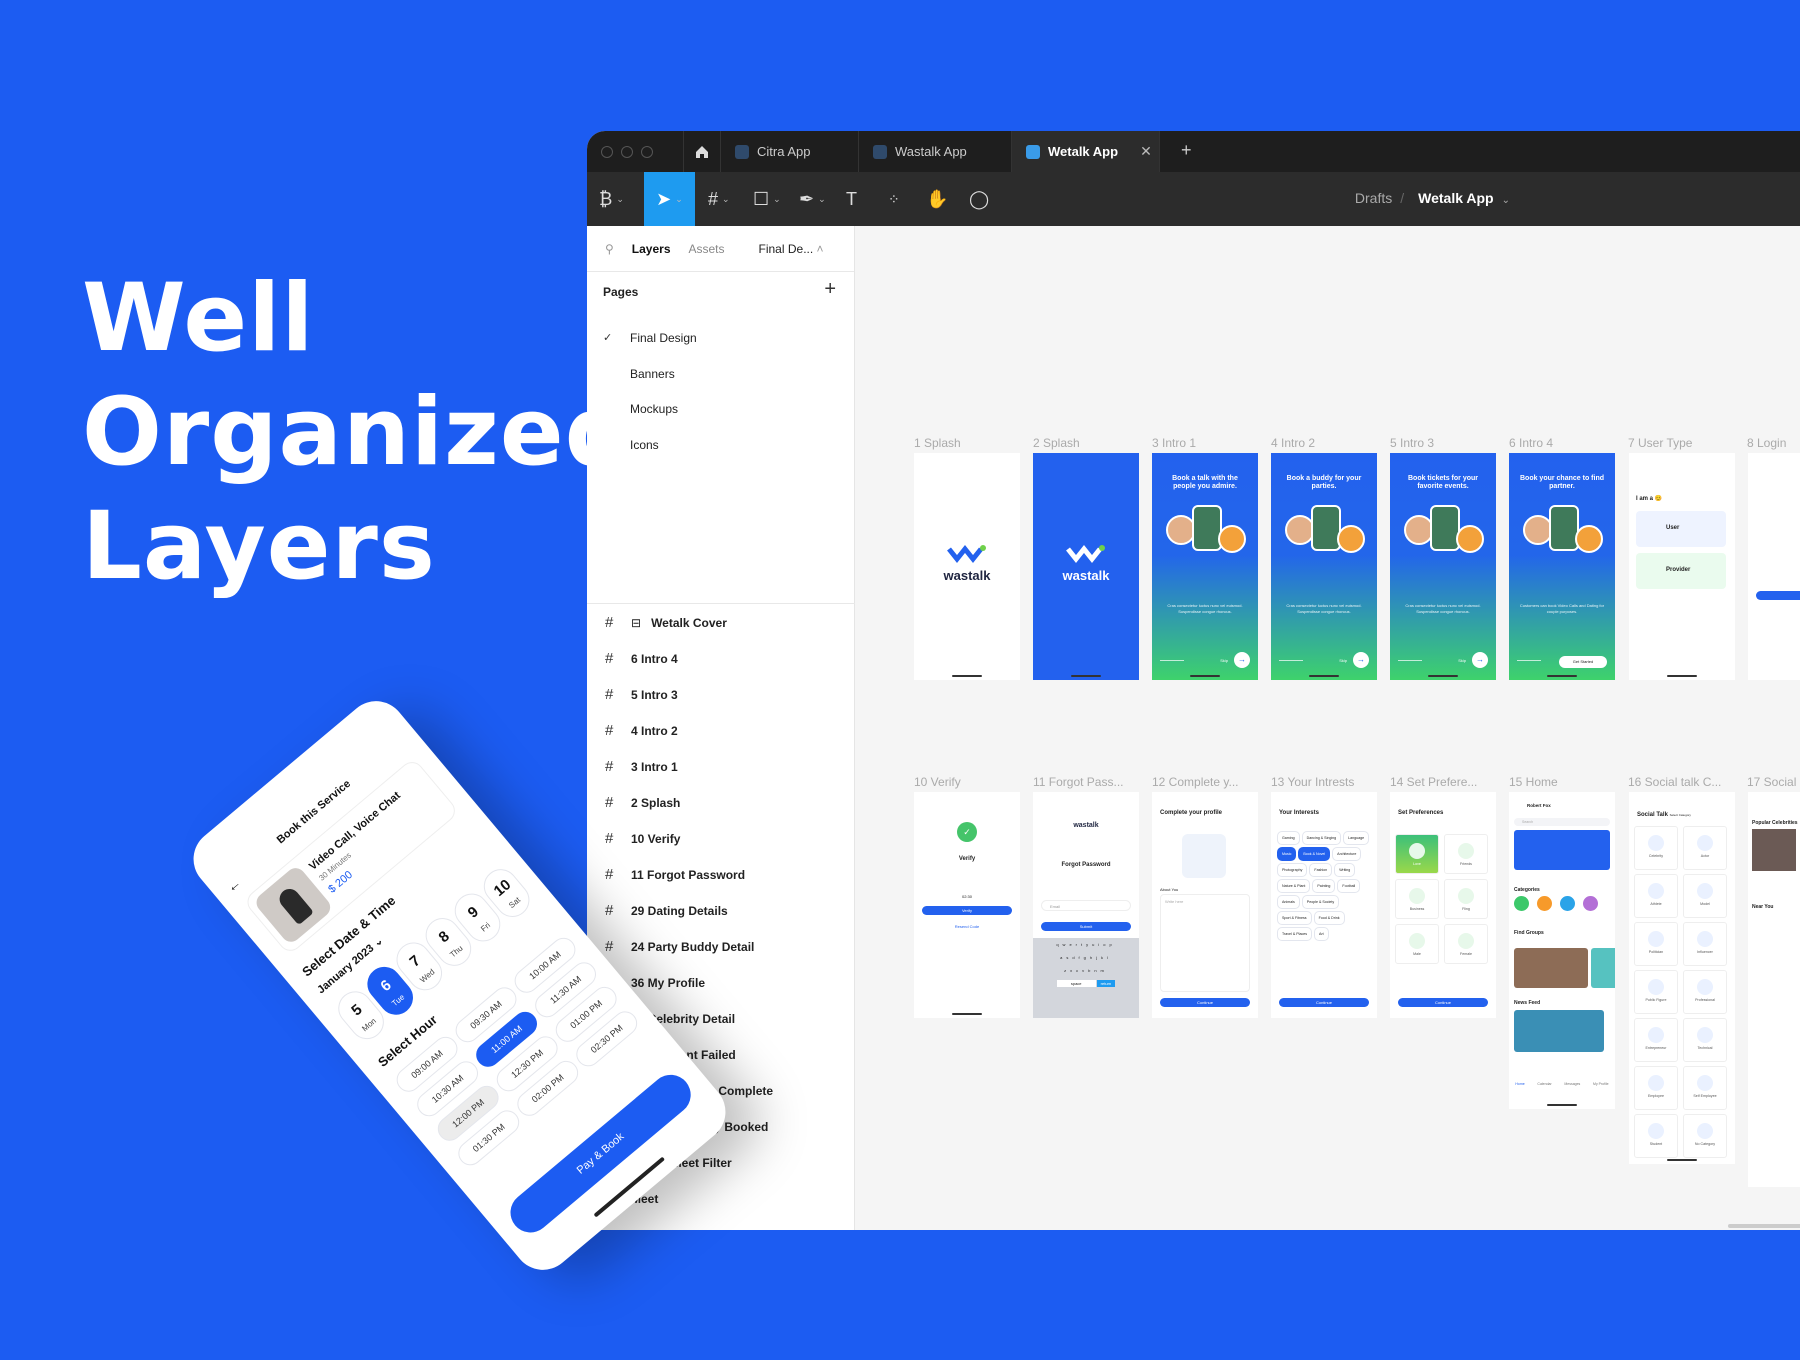 This screenshot has height=1360, width=1800. Describe the element at coordinates (1349, 886) in the screenshot. I see `interest-chip: Football` at that location.